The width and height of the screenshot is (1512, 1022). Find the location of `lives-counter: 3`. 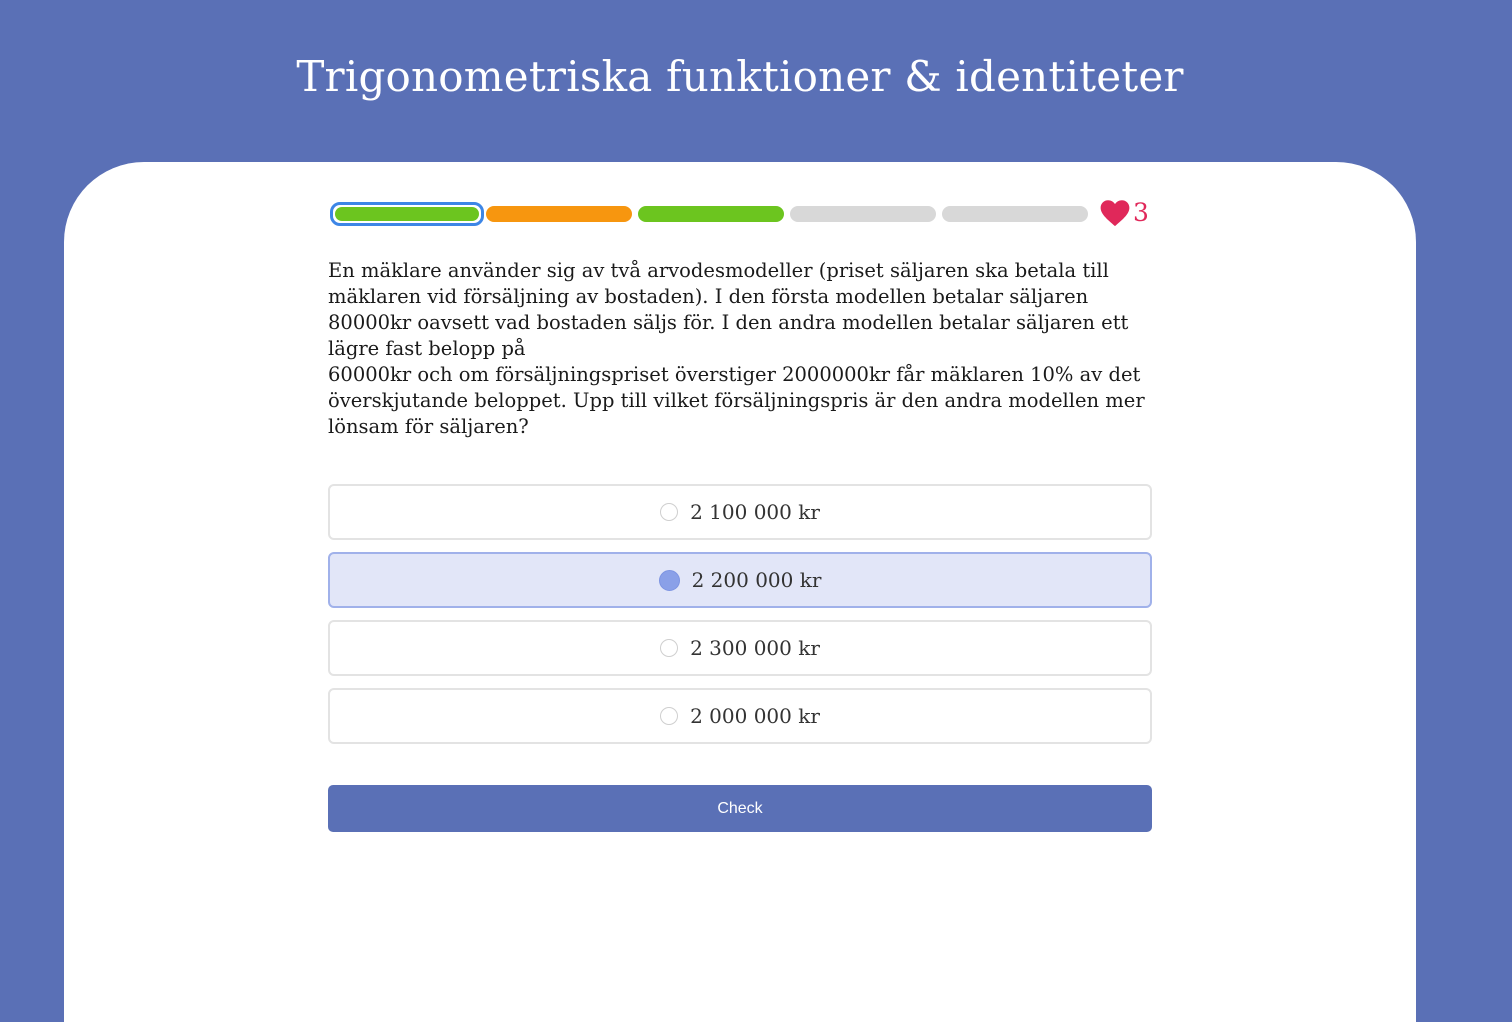

lives-counter: 3 is located at coordinates (1124, 212).